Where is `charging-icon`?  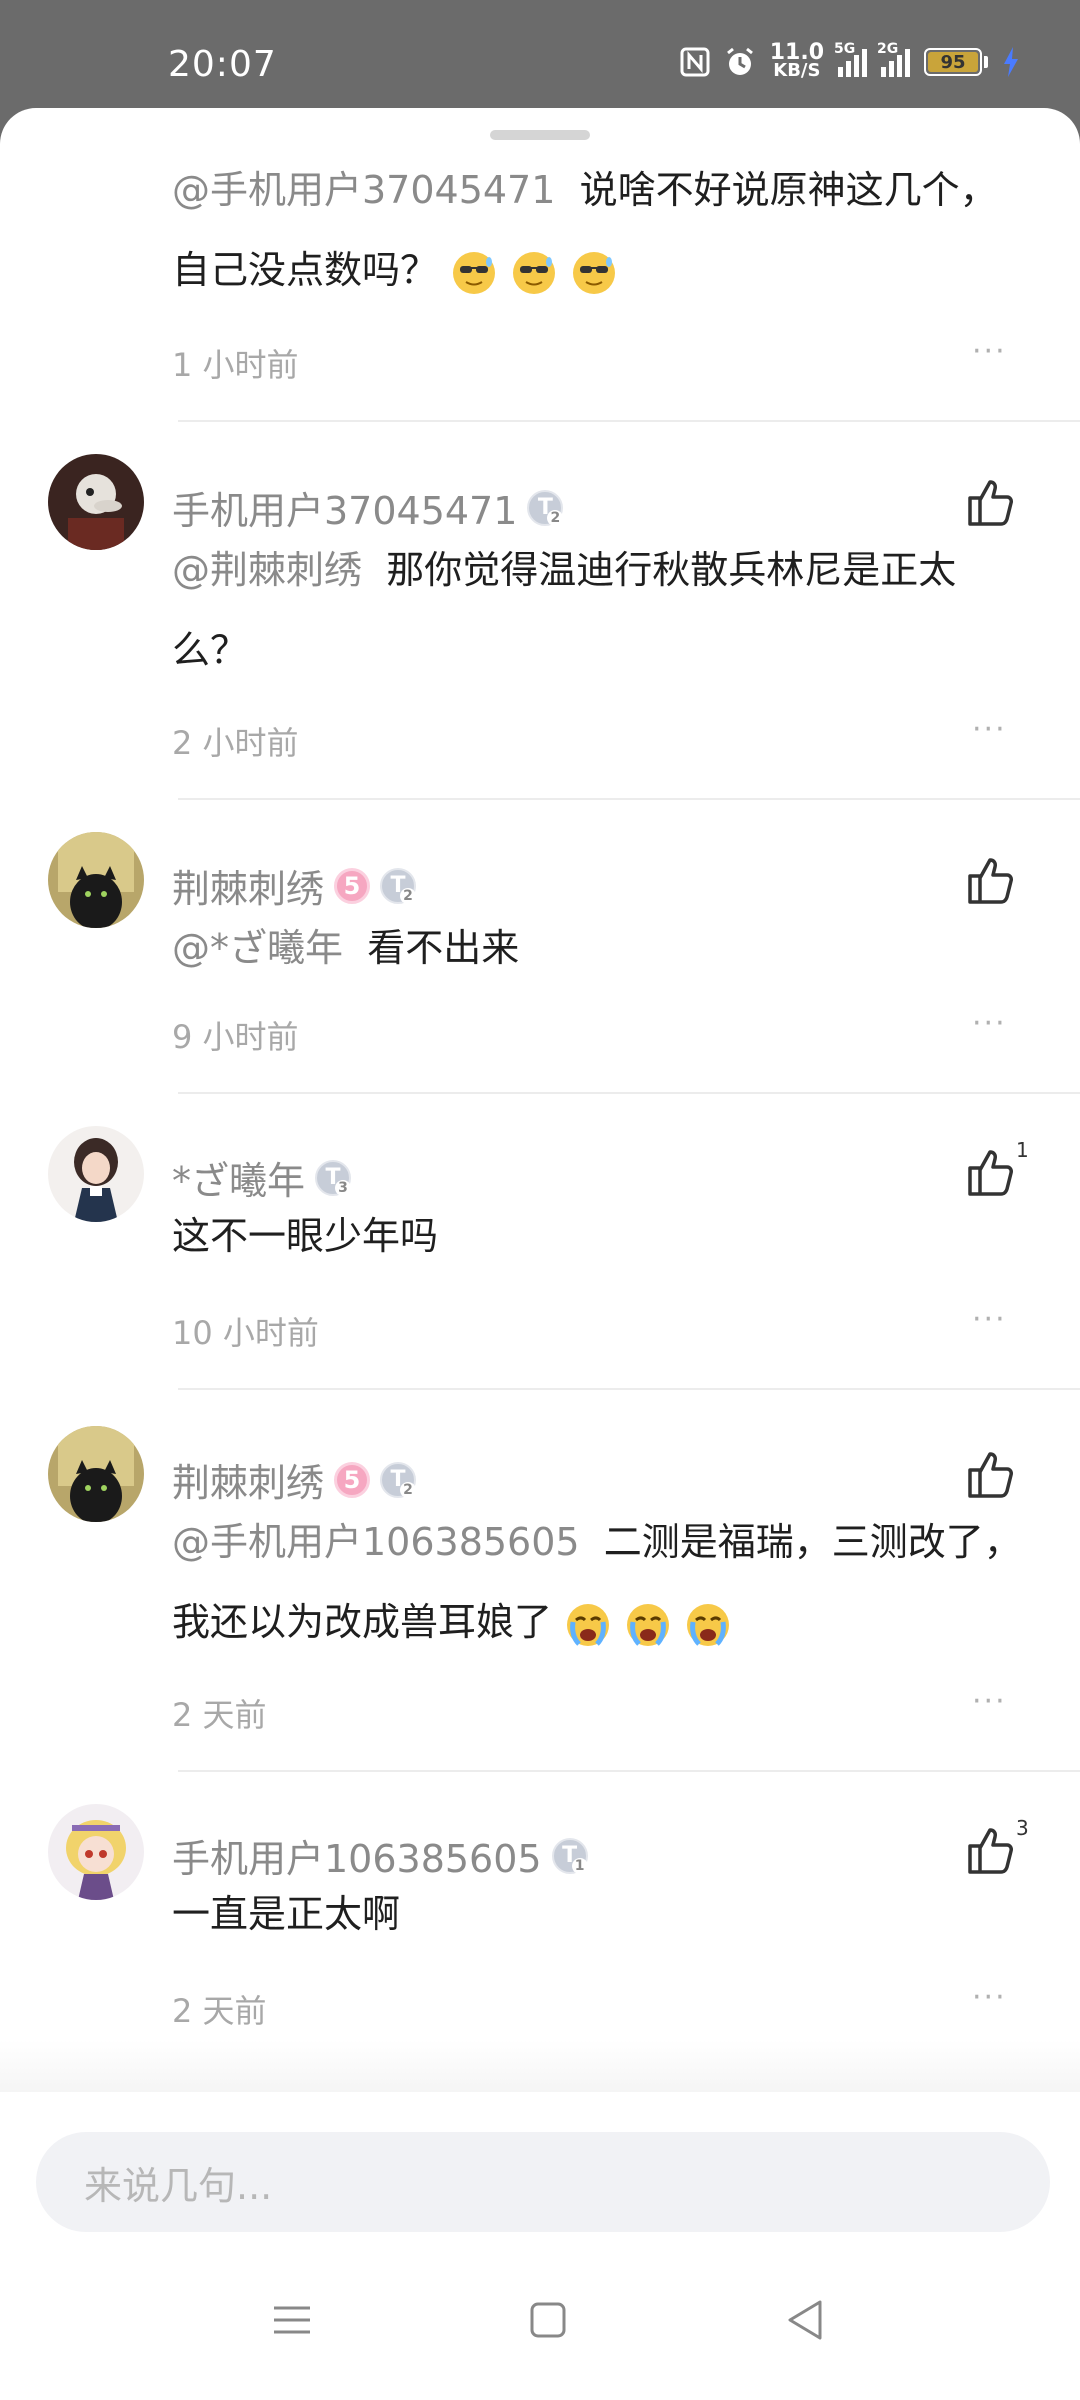 charging-icon is located at coordinates (1011, 62).